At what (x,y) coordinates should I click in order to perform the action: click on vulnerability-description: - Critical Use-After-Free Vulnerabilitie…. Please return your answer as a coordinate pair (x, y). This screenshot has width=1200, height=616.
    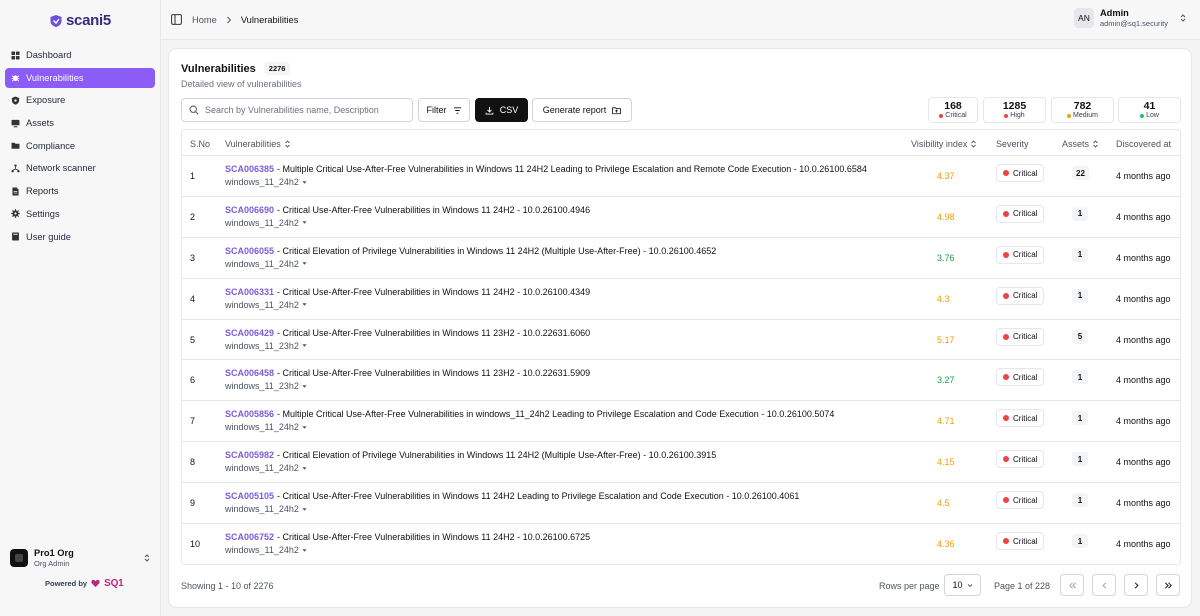
    Looking at the image, I should click on (434, 209).